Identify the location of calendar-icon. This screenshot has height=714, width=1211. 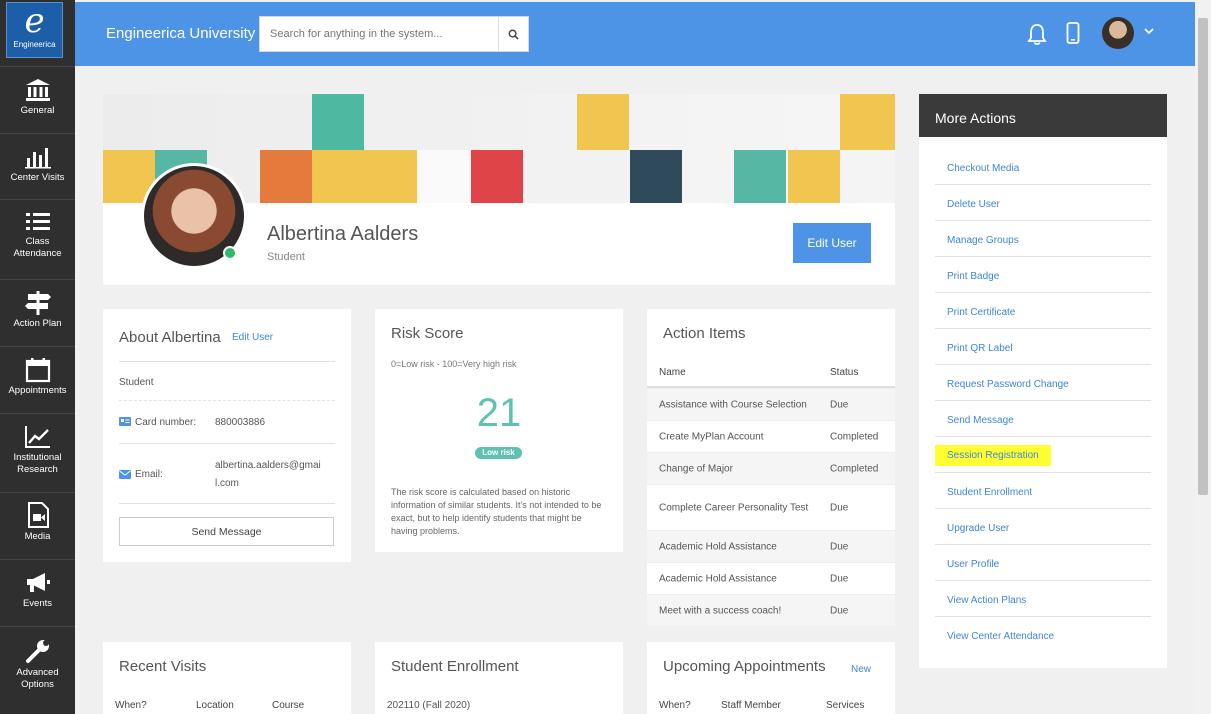
(37, 370).